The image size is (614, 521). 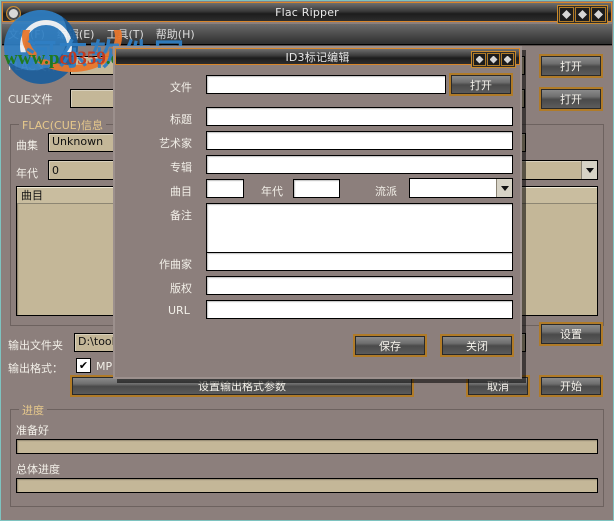 What do you see at coordinates (386, 191) in the screenshot?
I see `dialog-genre-label: 流派` at bounding box center [386, 191].